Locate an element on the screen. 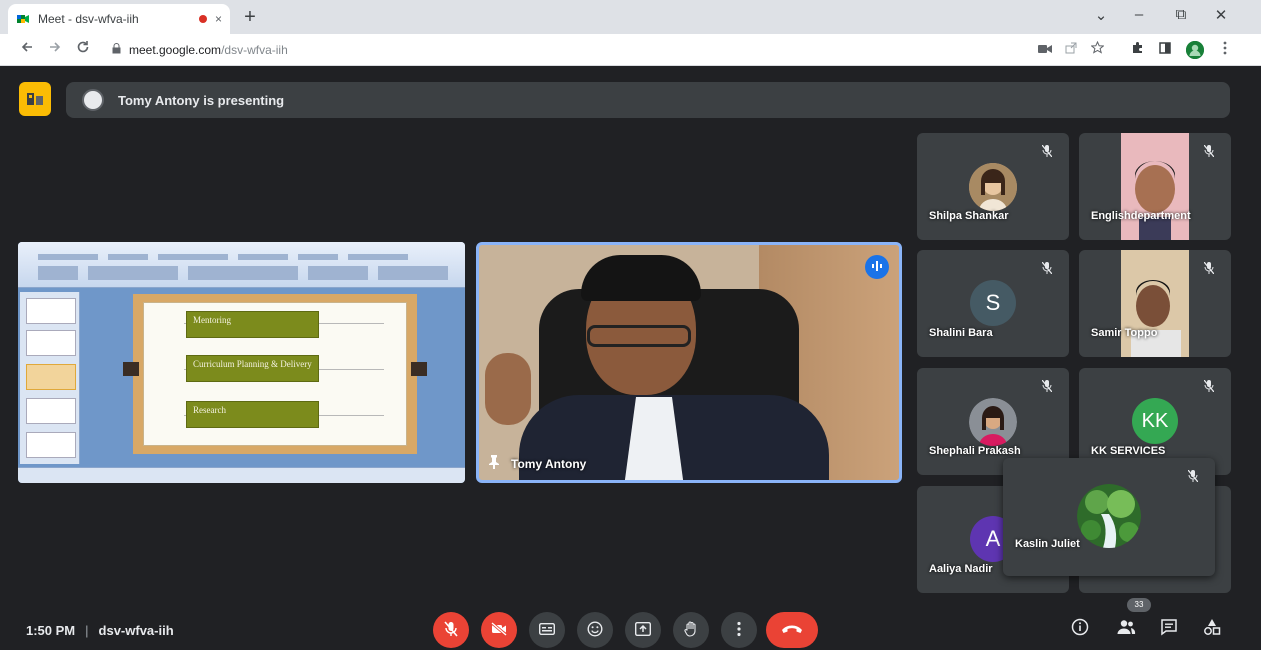 This screenshot has width=1261, height=650. participant-video is located at coordinates (1155, 186).